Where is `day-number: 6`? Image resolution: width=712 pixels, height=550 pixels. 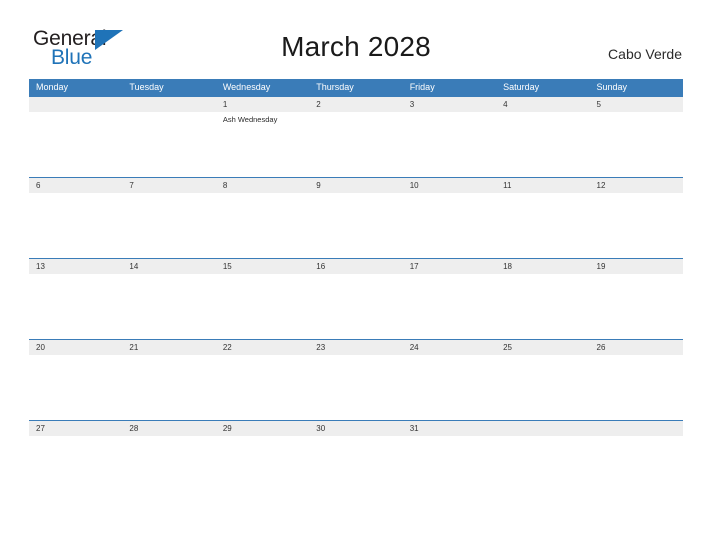 day-number: 6 is located at coordinates (75, 185).